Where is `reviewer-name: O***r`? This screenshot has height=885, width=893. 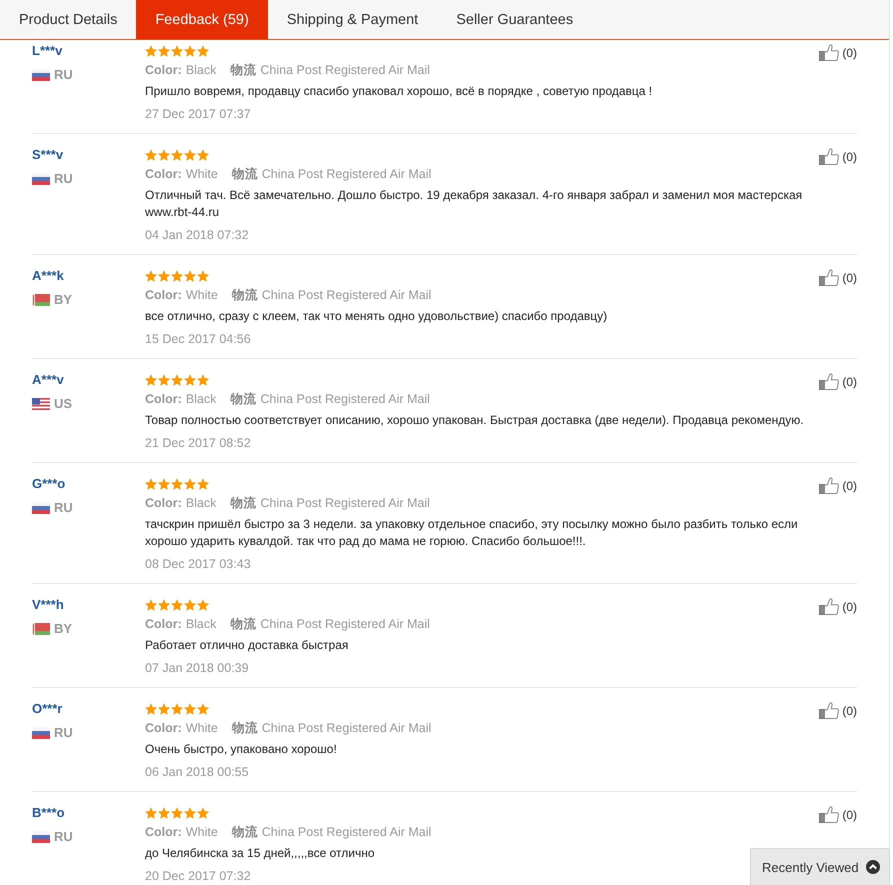 reviewer-name: O***r is located at coordinates (47, 709).